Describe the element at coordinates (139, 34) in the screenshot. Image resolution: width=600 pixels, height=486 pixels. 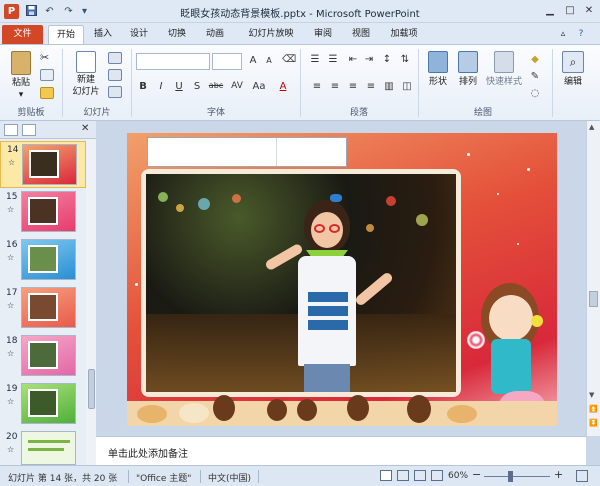
I see `tab-design: 设计` at that location.